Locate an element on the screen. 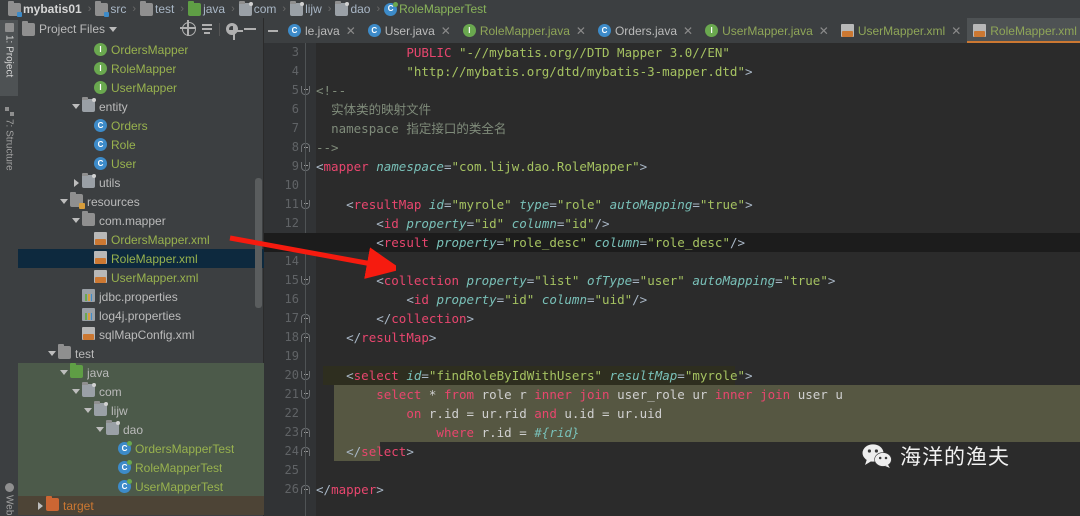 This screenshot has width=1080, height=516. tree-item-label: RoleMapper.xml is located at coordinates (154, 258).